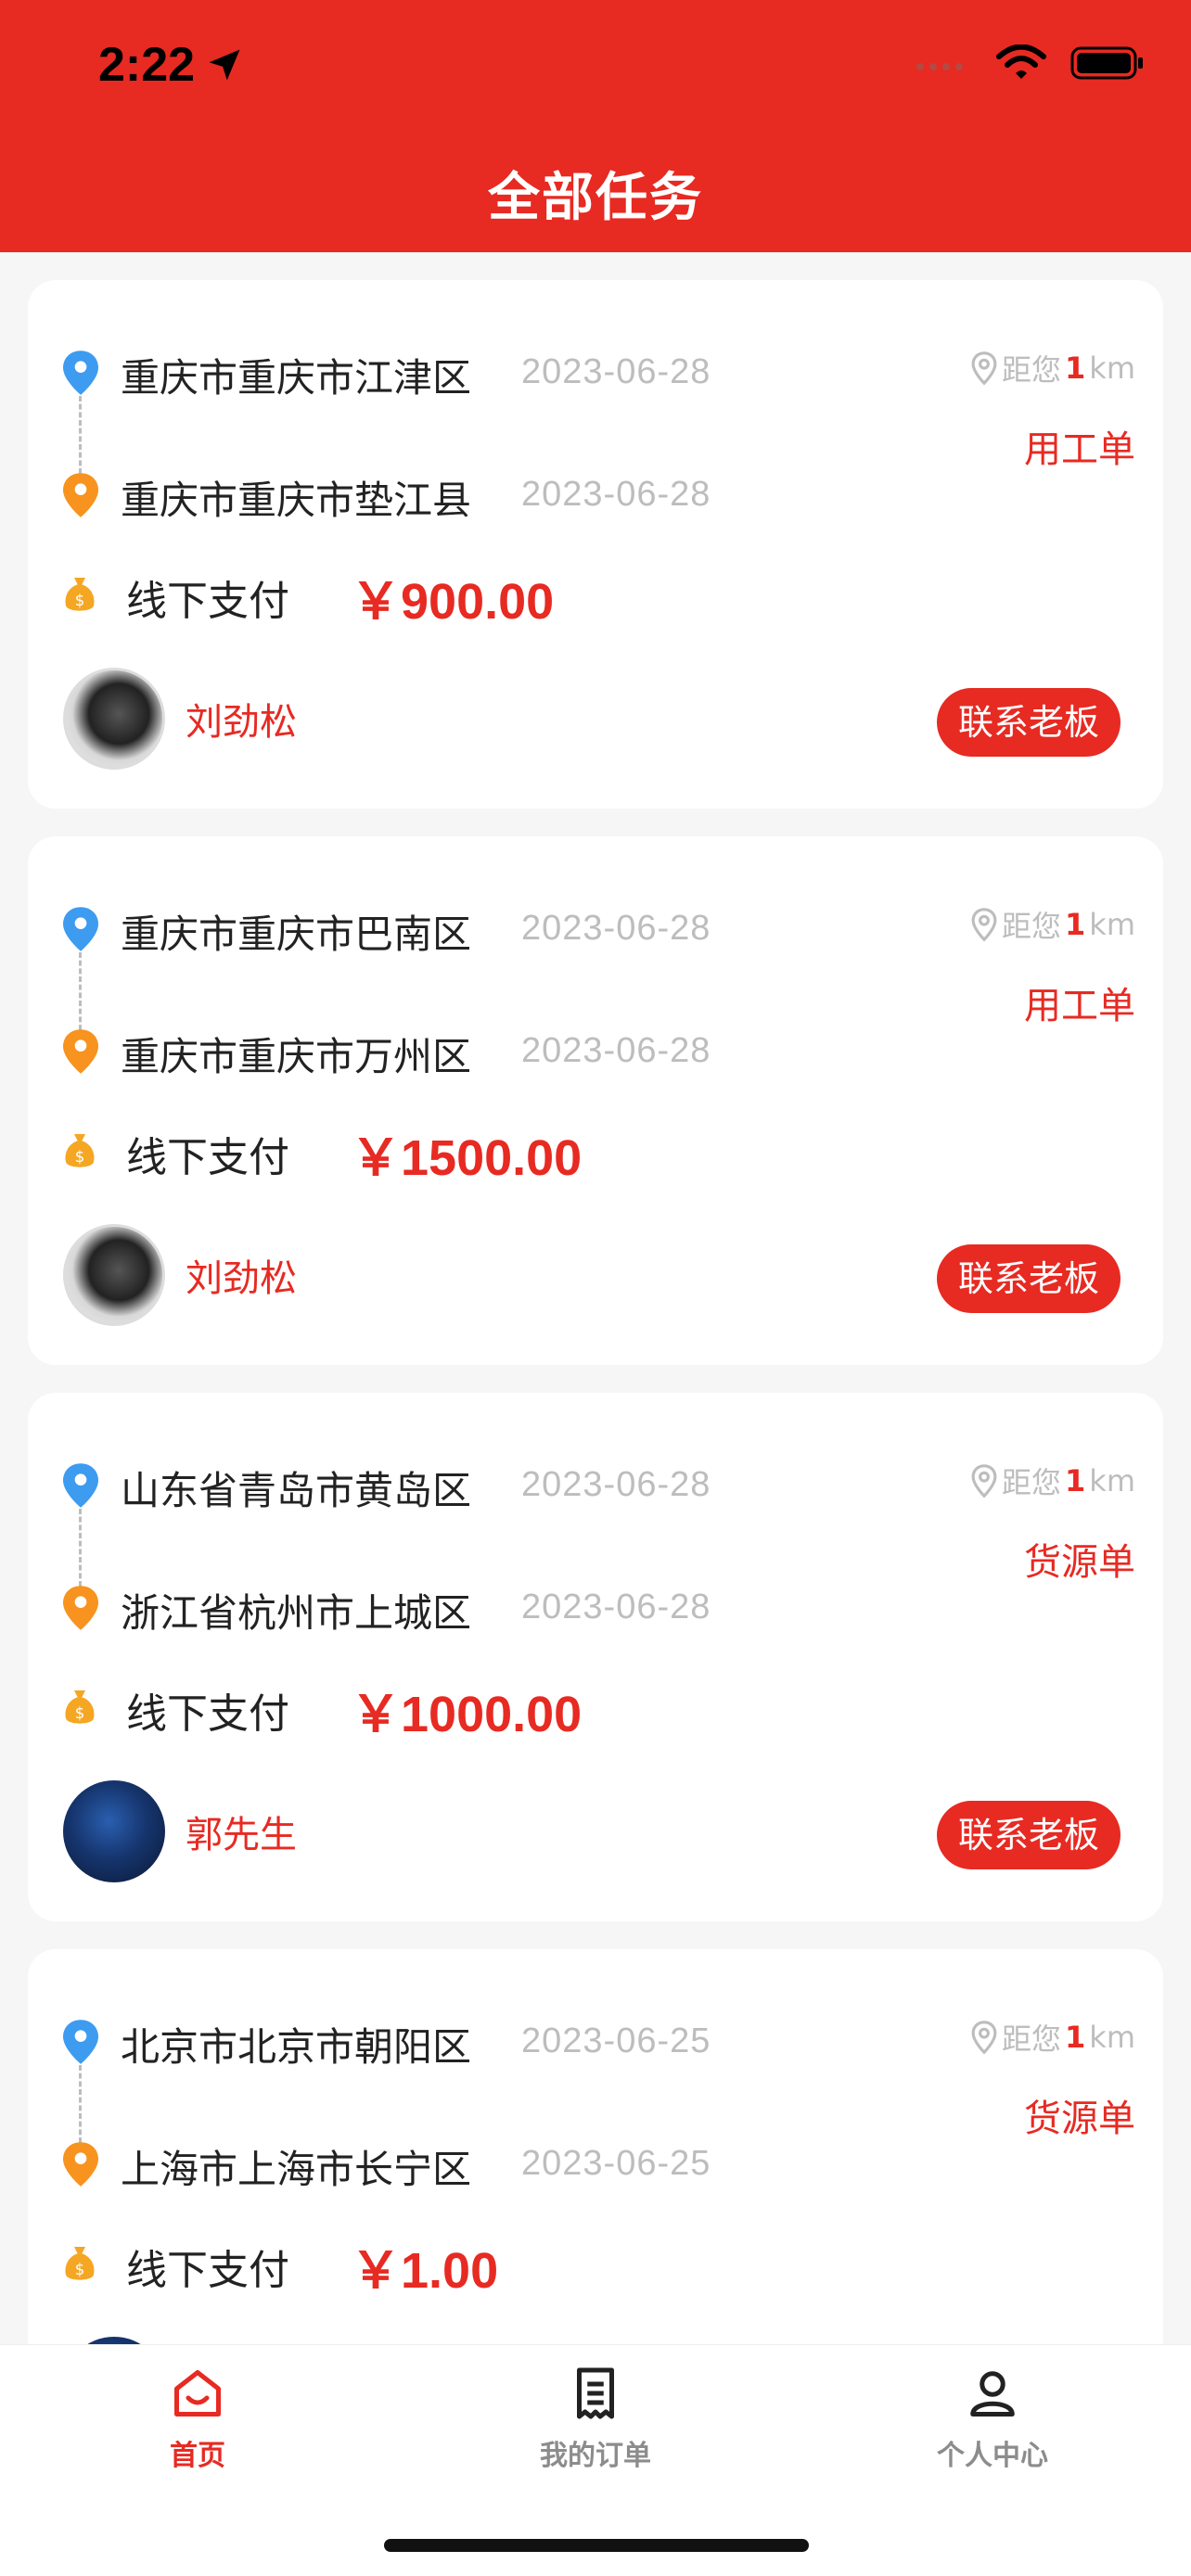 The height and width of the screenshot is (2576, 1191). I want to click on origin-date: 2023-06-25, so click(616, 2040).